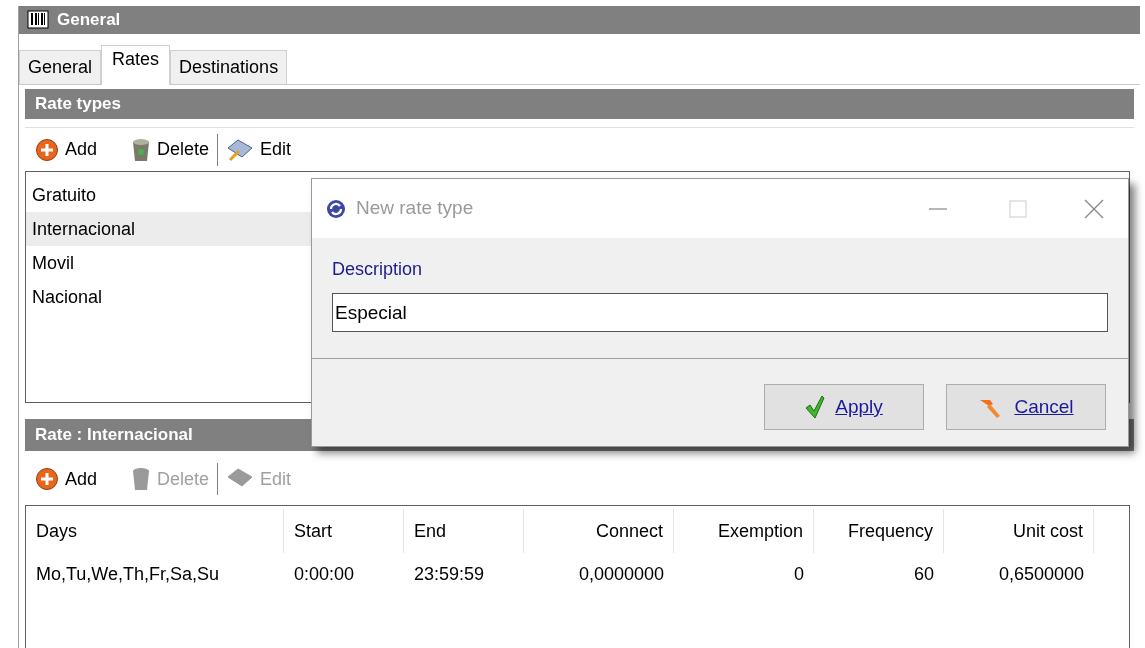 This screenshot has height=648, width=1145. What do you see at coordinates (38, 20) in the screenshot?
I see `barcode-icon` at bounding box center [38, 20].